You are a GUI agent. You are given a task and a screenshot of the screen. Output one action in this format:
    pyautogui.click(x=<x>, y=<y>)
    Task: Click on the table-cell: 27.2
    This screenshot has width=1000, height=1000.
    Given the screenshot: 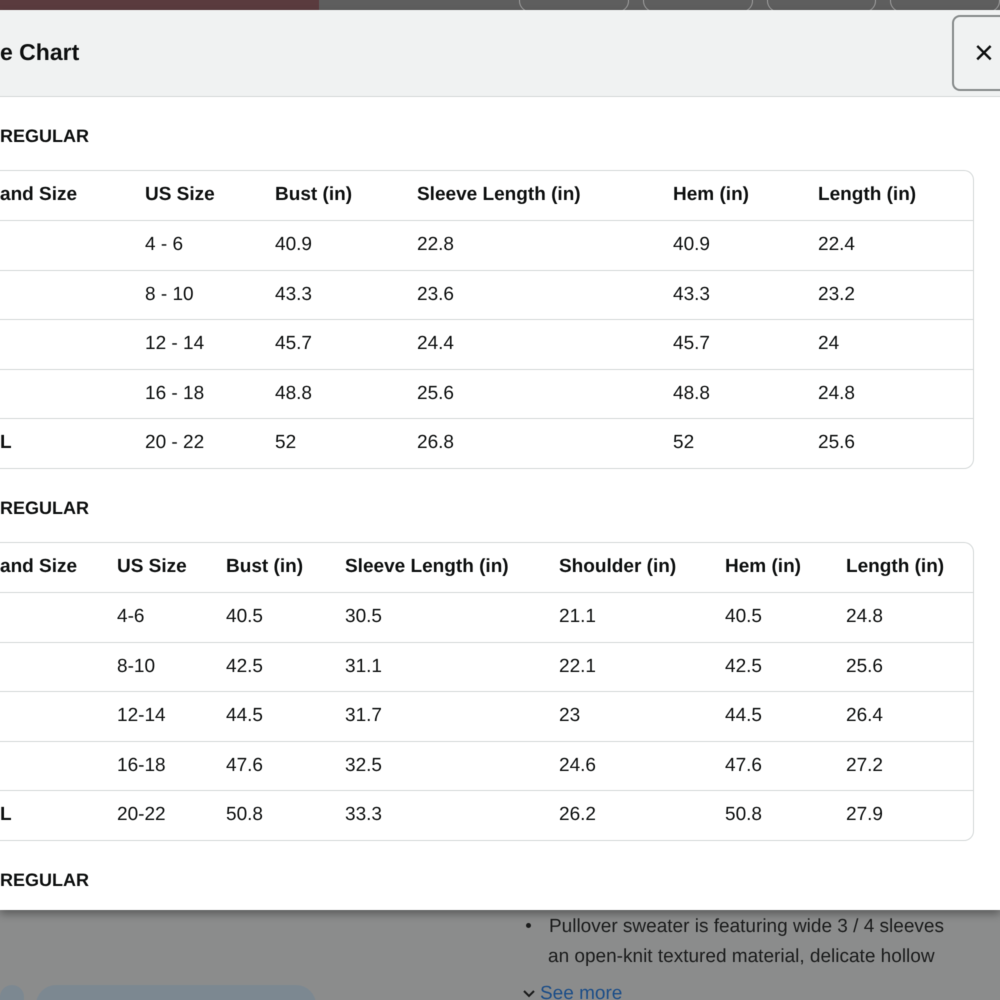 What is the action you would take?
    pyautogui.click(x=864, y=765)
    